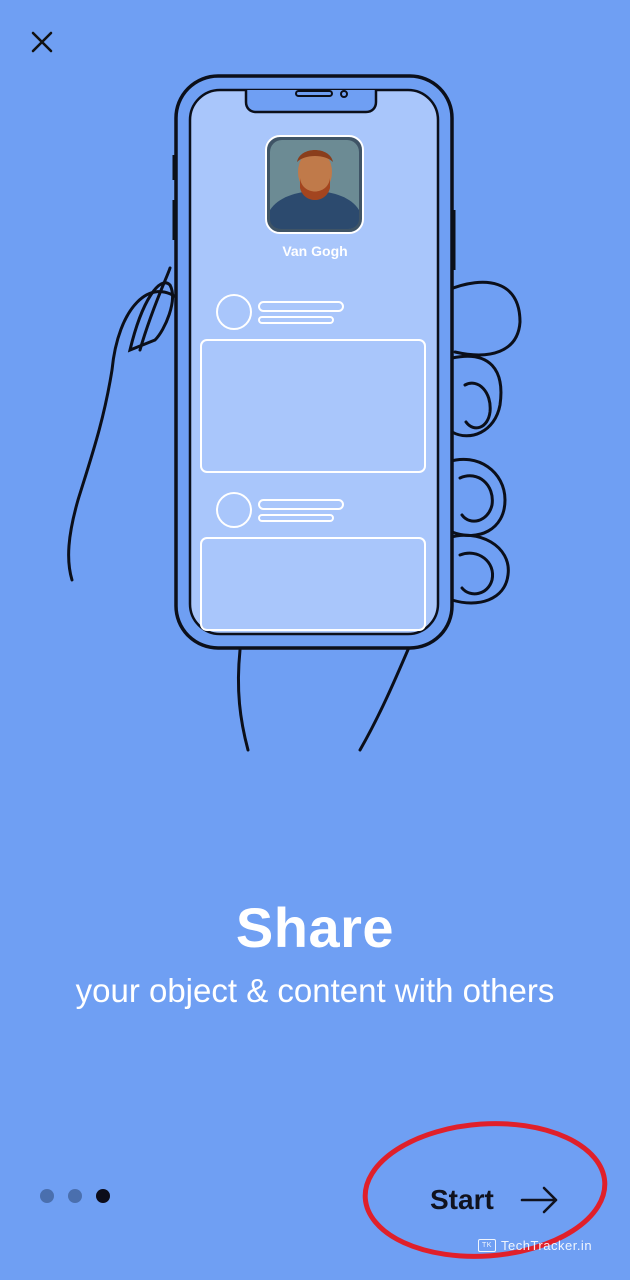 The width and height of the screenshot is (630, 1280). I want to click on arrow-right-icon, so click(539, 1200).